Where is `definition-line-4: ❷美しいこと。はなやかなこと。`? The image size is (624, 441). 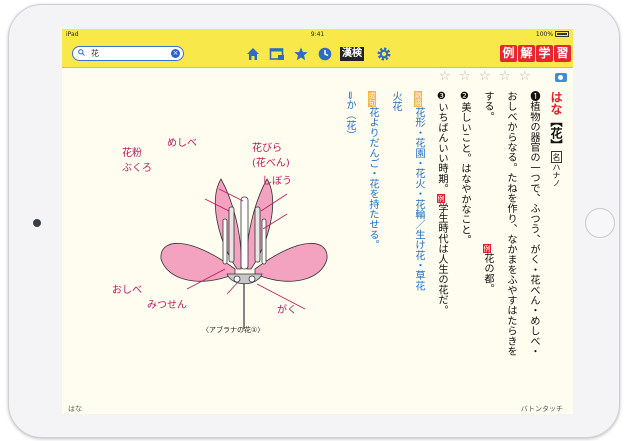 definition-line-4: ❷美しいこと。はなやかなこと。 is located at coordinates (464, 168).